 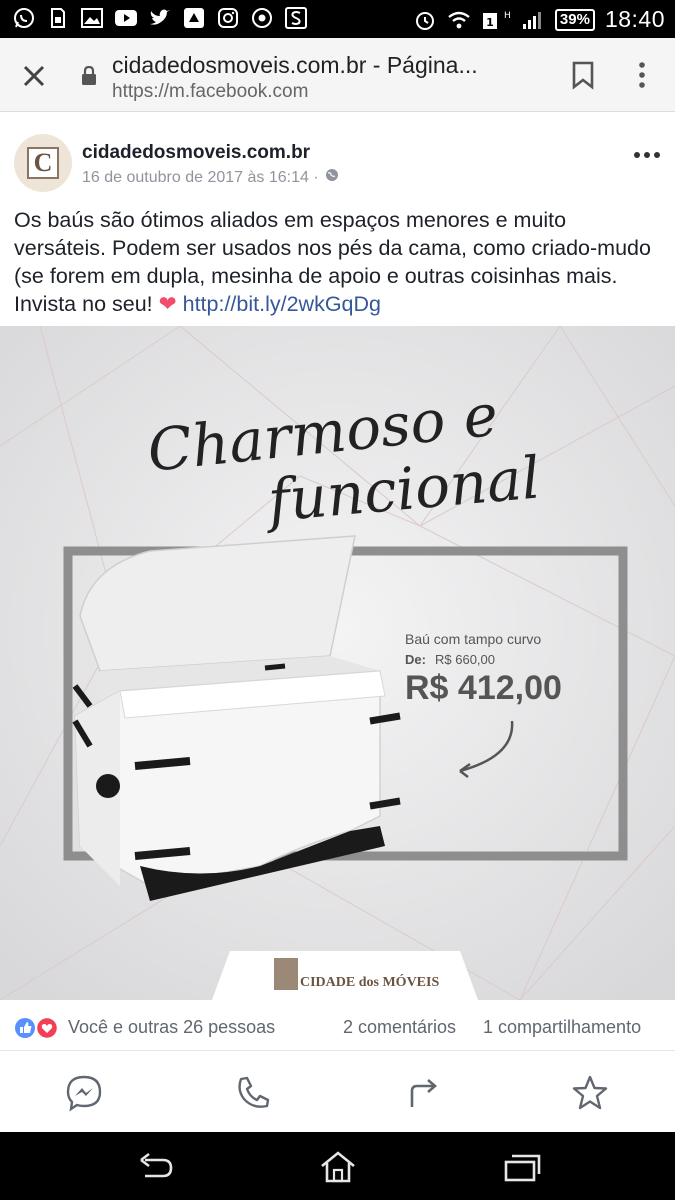 What do you see at coordinates (337, 19) in the screenshot?
I see `status-bar: 1H 39% 18:40` at bounding box center [337, 19].